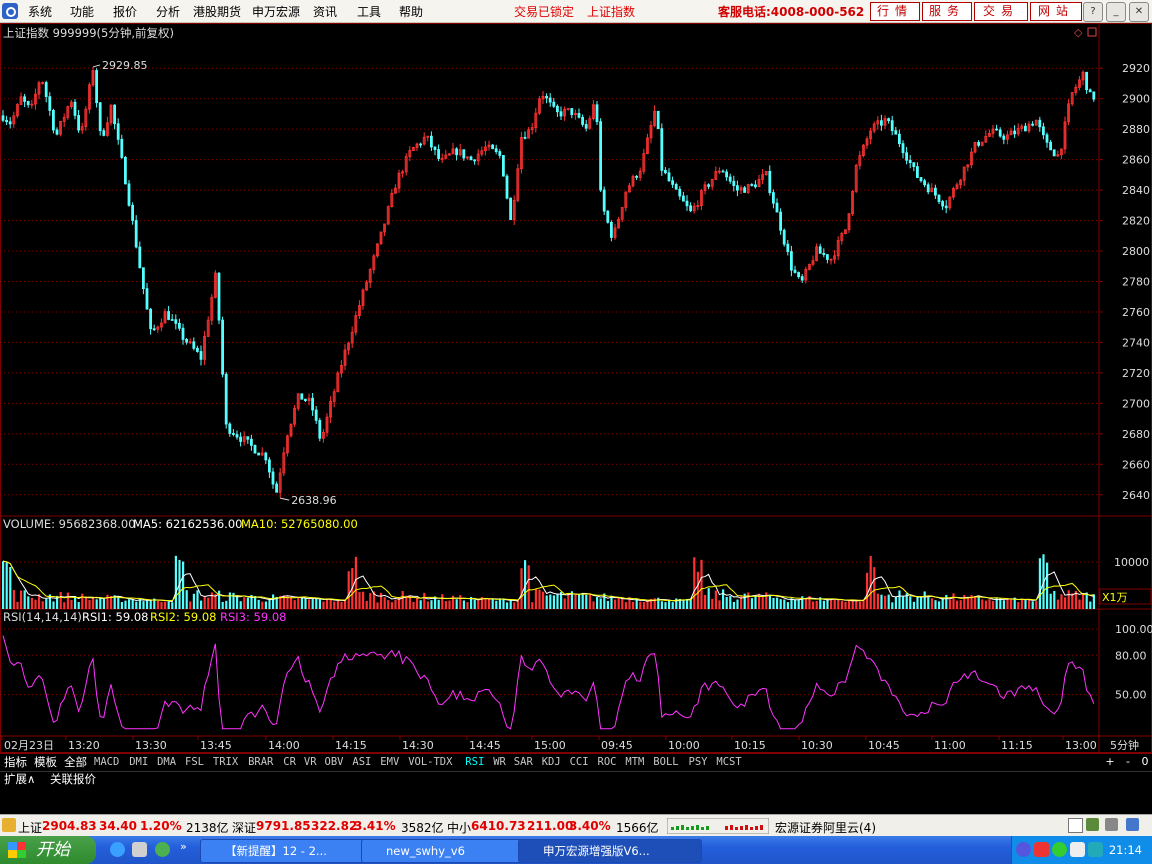 The image size is (1152, 864). What do you see at coordinates (310, 762) in the screenshot?
I see `indicator-tab-vr: VR` at bounding box center [310, 762].